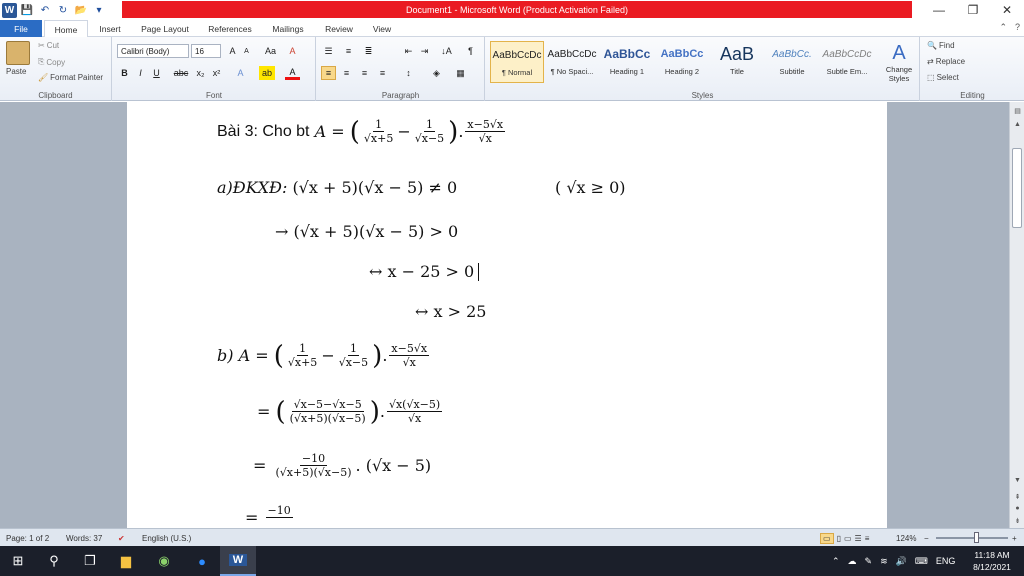  Describe the element at coordinates (48, 45) in the screenshot. I see `cut-button: ✂ Cut` at that location.